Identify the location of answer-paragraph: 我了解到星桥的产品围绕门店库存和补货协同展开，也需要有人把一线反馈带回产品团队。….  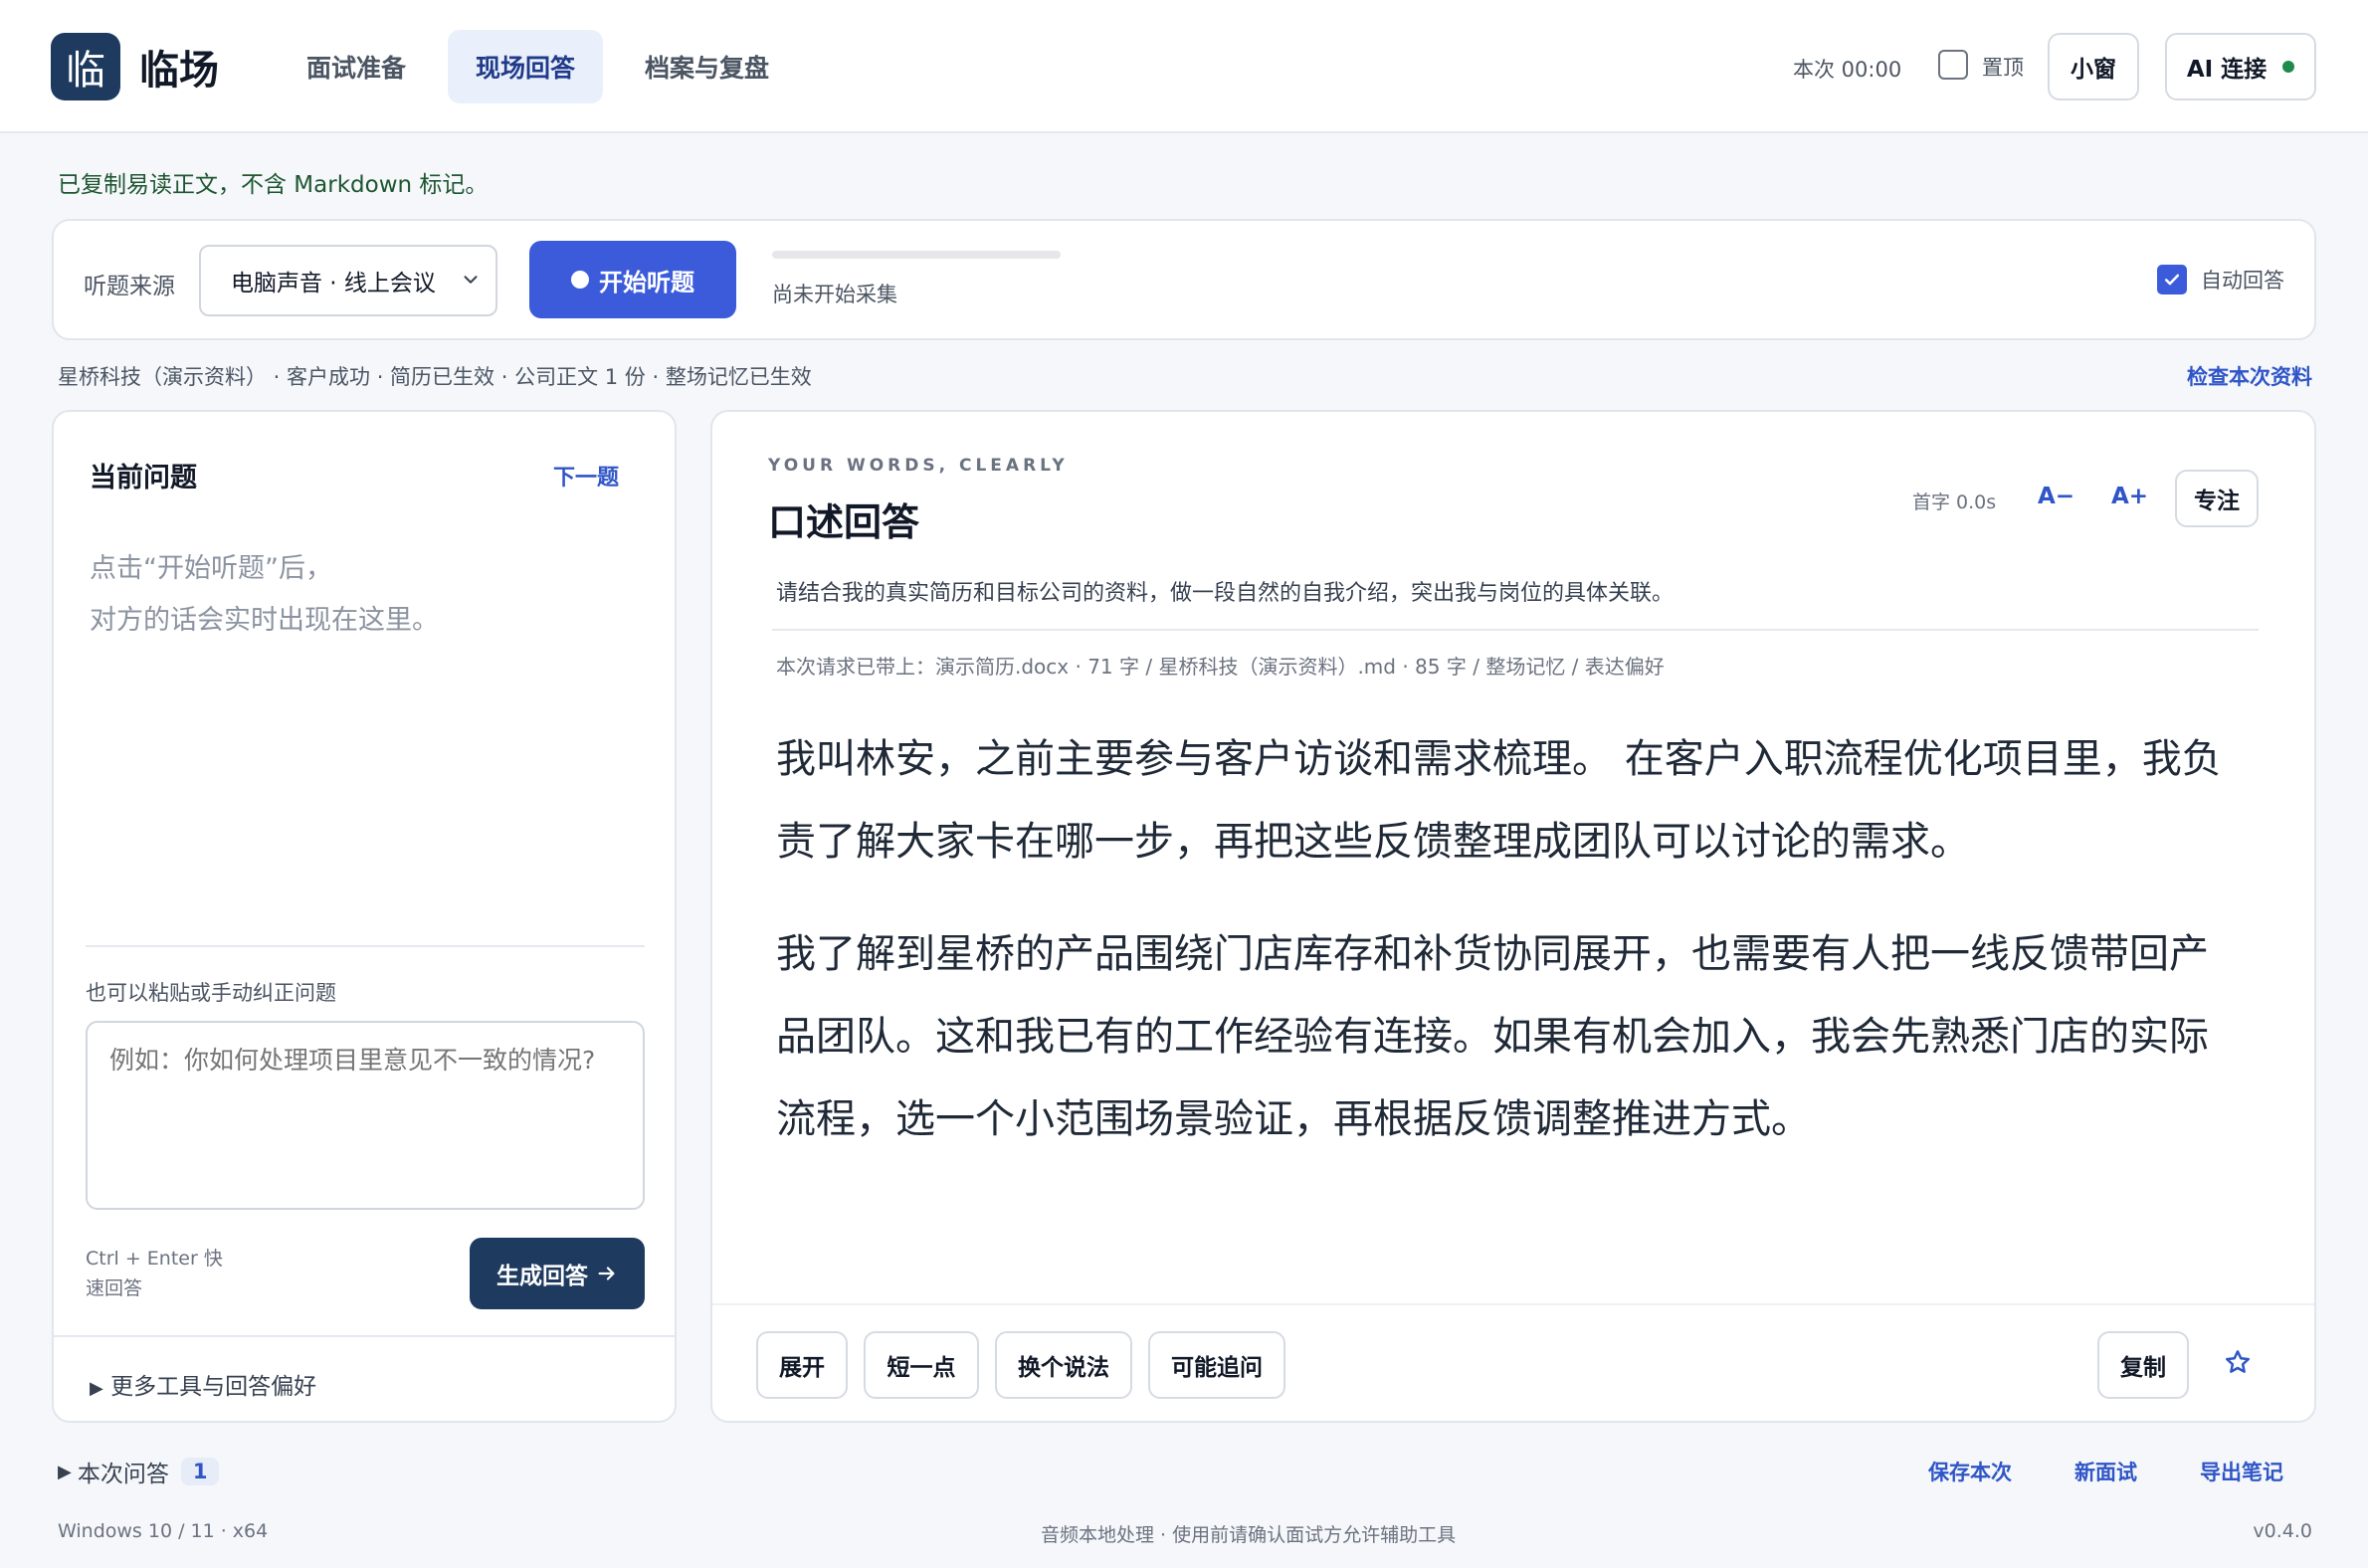
(1492, 1036).